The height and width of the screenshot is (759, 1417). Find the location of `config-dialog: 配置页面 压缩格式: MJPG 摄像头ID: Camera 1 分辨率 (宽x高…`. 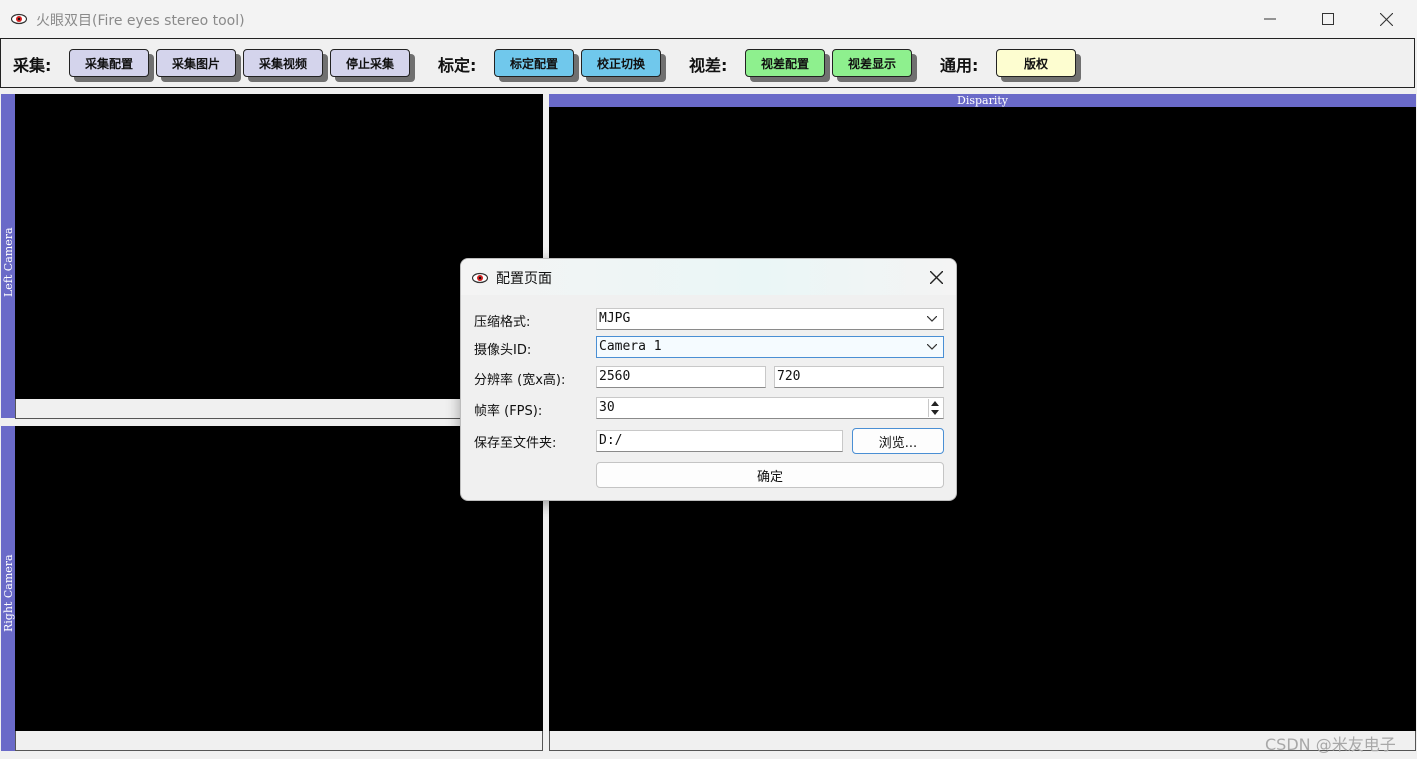

config-dialog: 配置页面 压缩格式: MJPG 摄像头ID: Camera 1 分辨率 (宽x高… is located at coordinates (708, 379).